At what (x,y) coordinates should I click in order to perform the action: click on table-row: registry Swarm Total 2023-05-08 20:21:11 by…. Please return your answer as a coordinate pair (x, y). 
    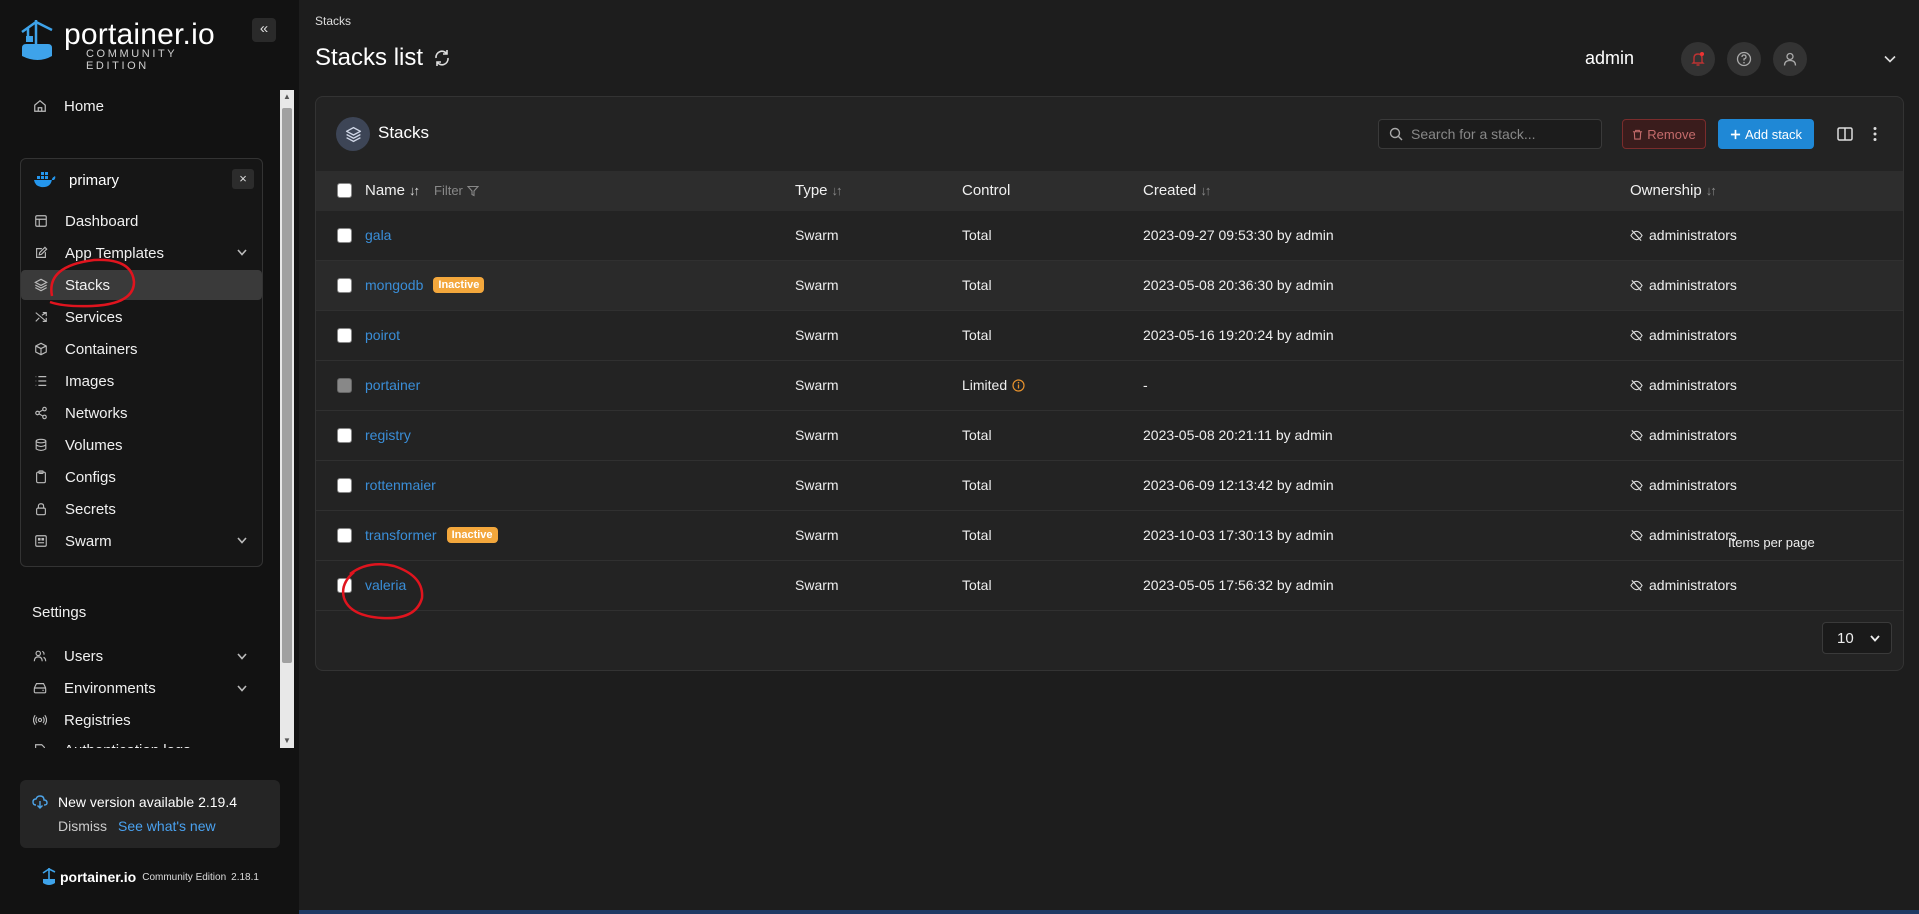
    Looking at the image, I should click on (1109, 436).